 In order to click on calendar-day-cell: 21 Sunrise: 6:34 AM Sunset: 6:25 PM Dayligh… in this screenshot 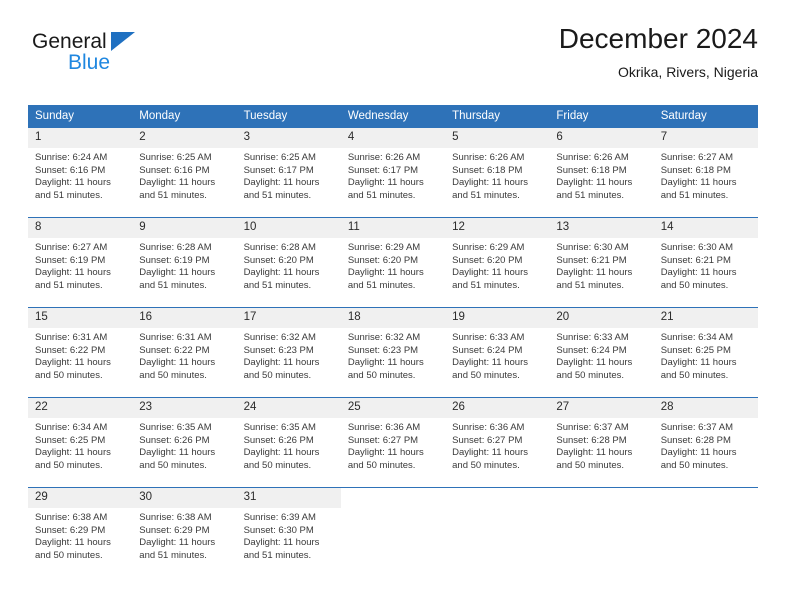, I will do `click(705, 352)`.